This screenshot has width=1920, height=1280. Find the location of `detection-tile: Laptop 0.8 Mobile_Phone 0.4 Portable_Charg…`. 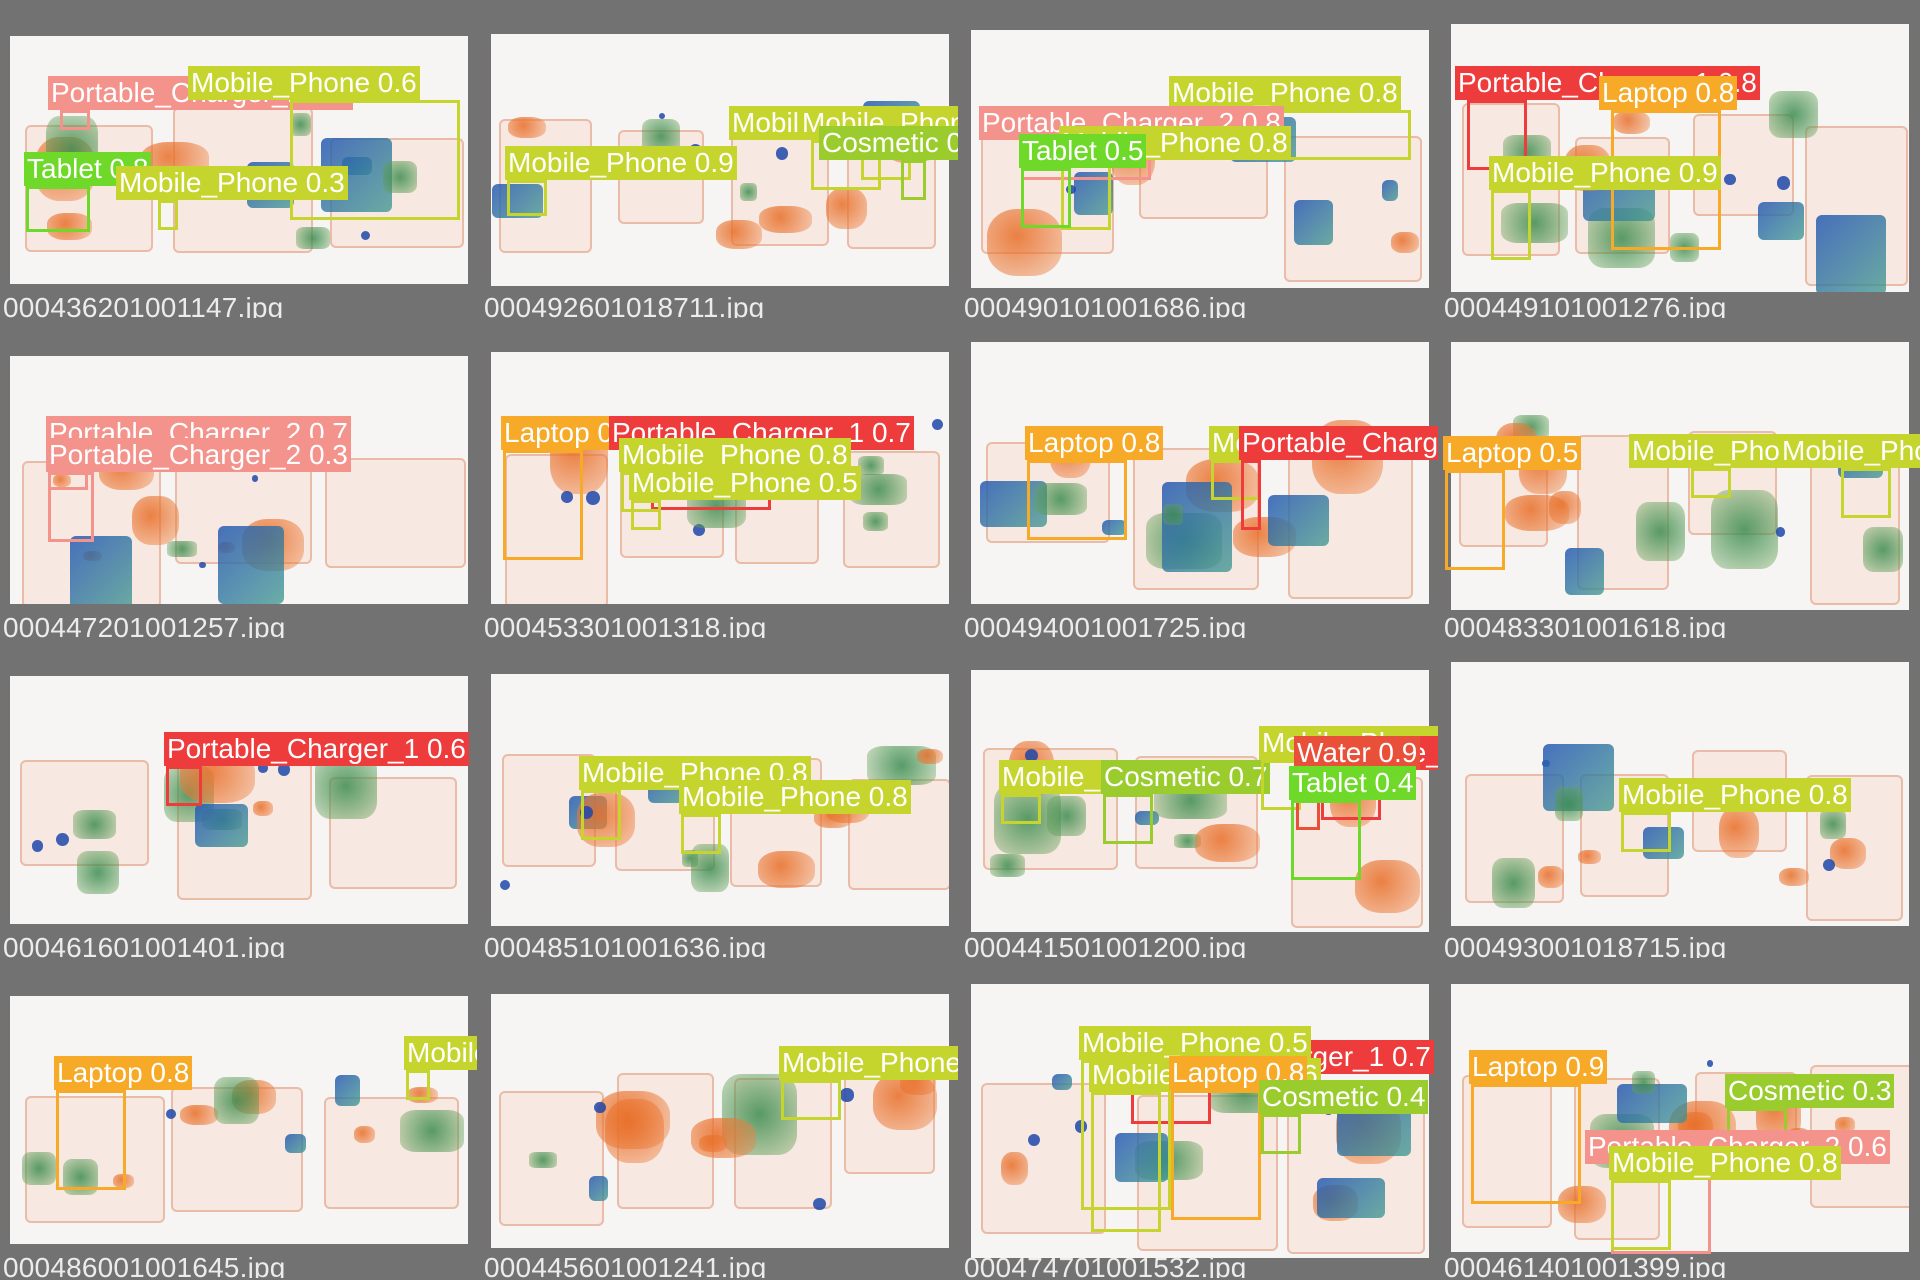

detection-tile: Laptop 0.8 Mobile_Phone 0.4 Portable_Charg… is located at coordinates (1199, 479).